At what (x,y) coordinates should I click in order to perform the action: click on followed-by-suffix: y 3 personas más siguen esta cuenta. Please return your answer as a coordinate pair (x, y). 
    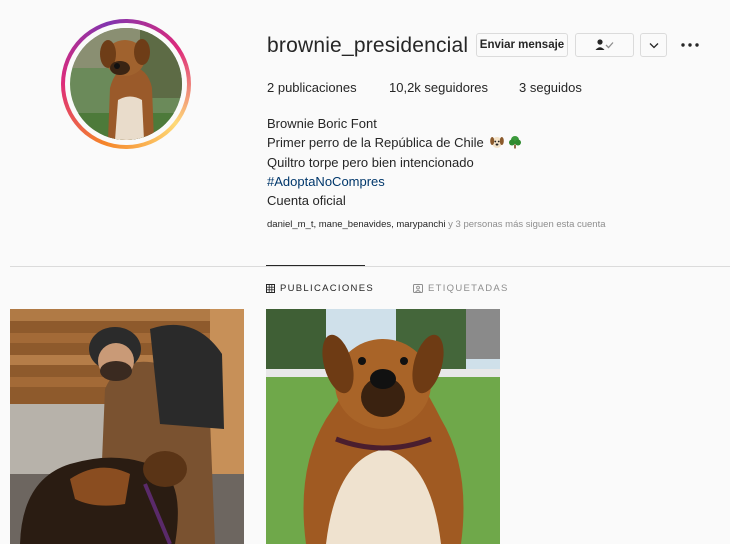
    Looking at the image, I should click on (525, 224).